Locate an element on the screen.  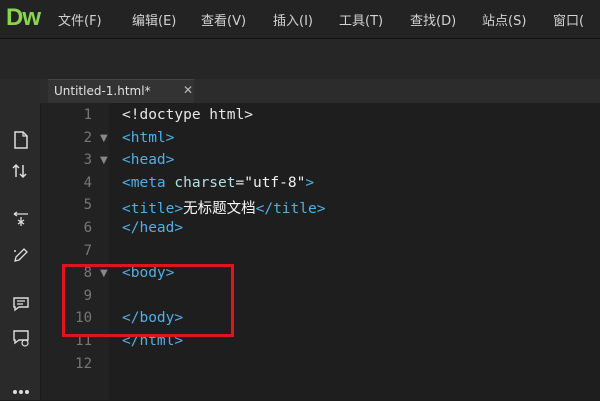
code-text: <meta charset="utf-8"> is located at coordinates (218, 183).